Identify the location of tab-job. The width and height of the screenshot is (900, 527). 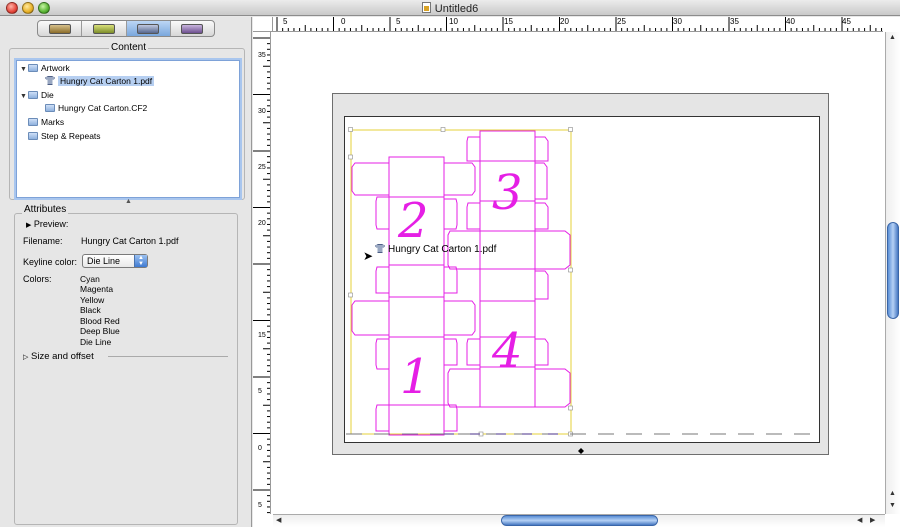
(60, 28).